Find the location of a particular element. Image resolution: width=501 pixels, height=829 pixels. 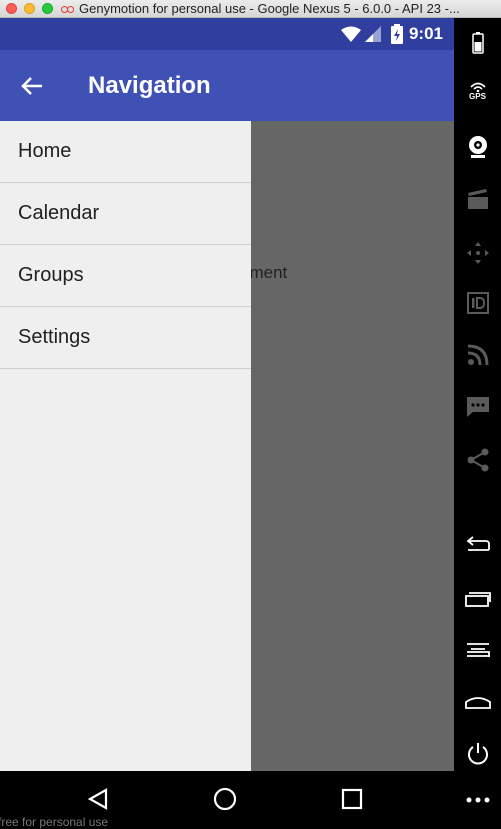

screencast-widget-button is located at coordinates (477, 199).